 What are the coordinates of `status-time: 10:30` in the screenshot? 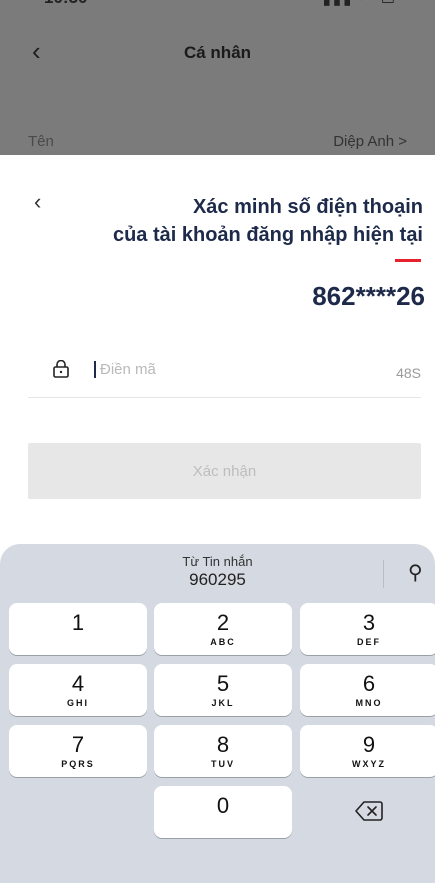 It's located at (65, 4).